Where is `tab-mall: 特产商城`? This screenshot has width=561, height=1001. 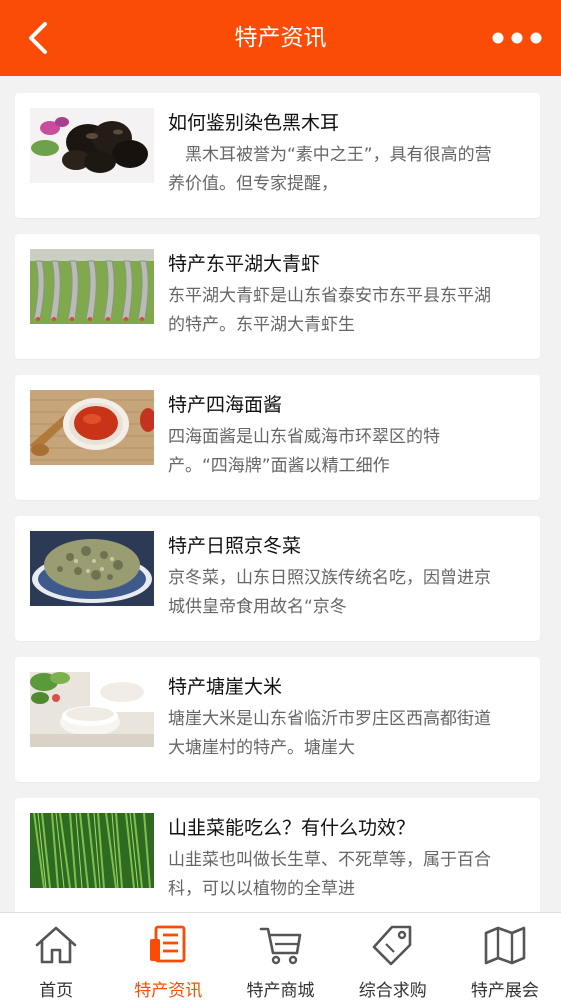
tab-mall: 特产商城 is located at coordinates (280, 957).